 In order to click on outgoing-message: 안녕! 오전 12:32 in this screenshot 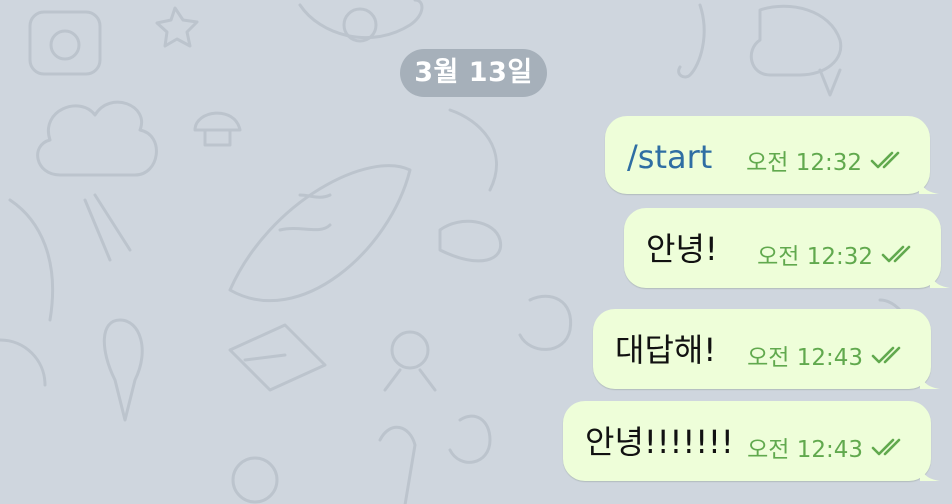, I will do `click(787, 248)`.